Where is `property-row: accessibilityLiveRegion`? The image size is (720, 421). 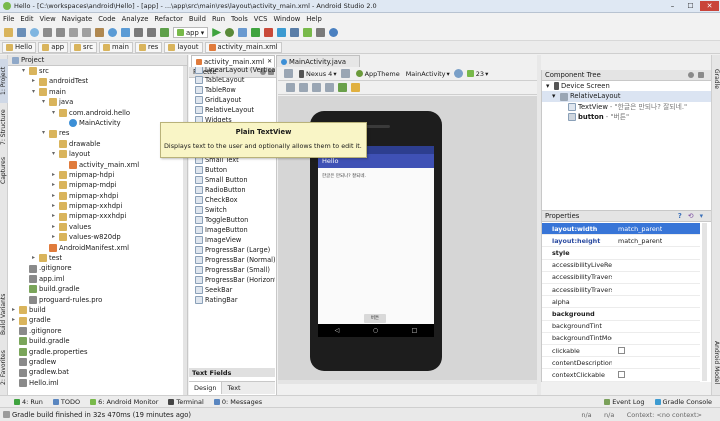 property-row: accessibilityLiveRegion is located at coordinates (621, 266).